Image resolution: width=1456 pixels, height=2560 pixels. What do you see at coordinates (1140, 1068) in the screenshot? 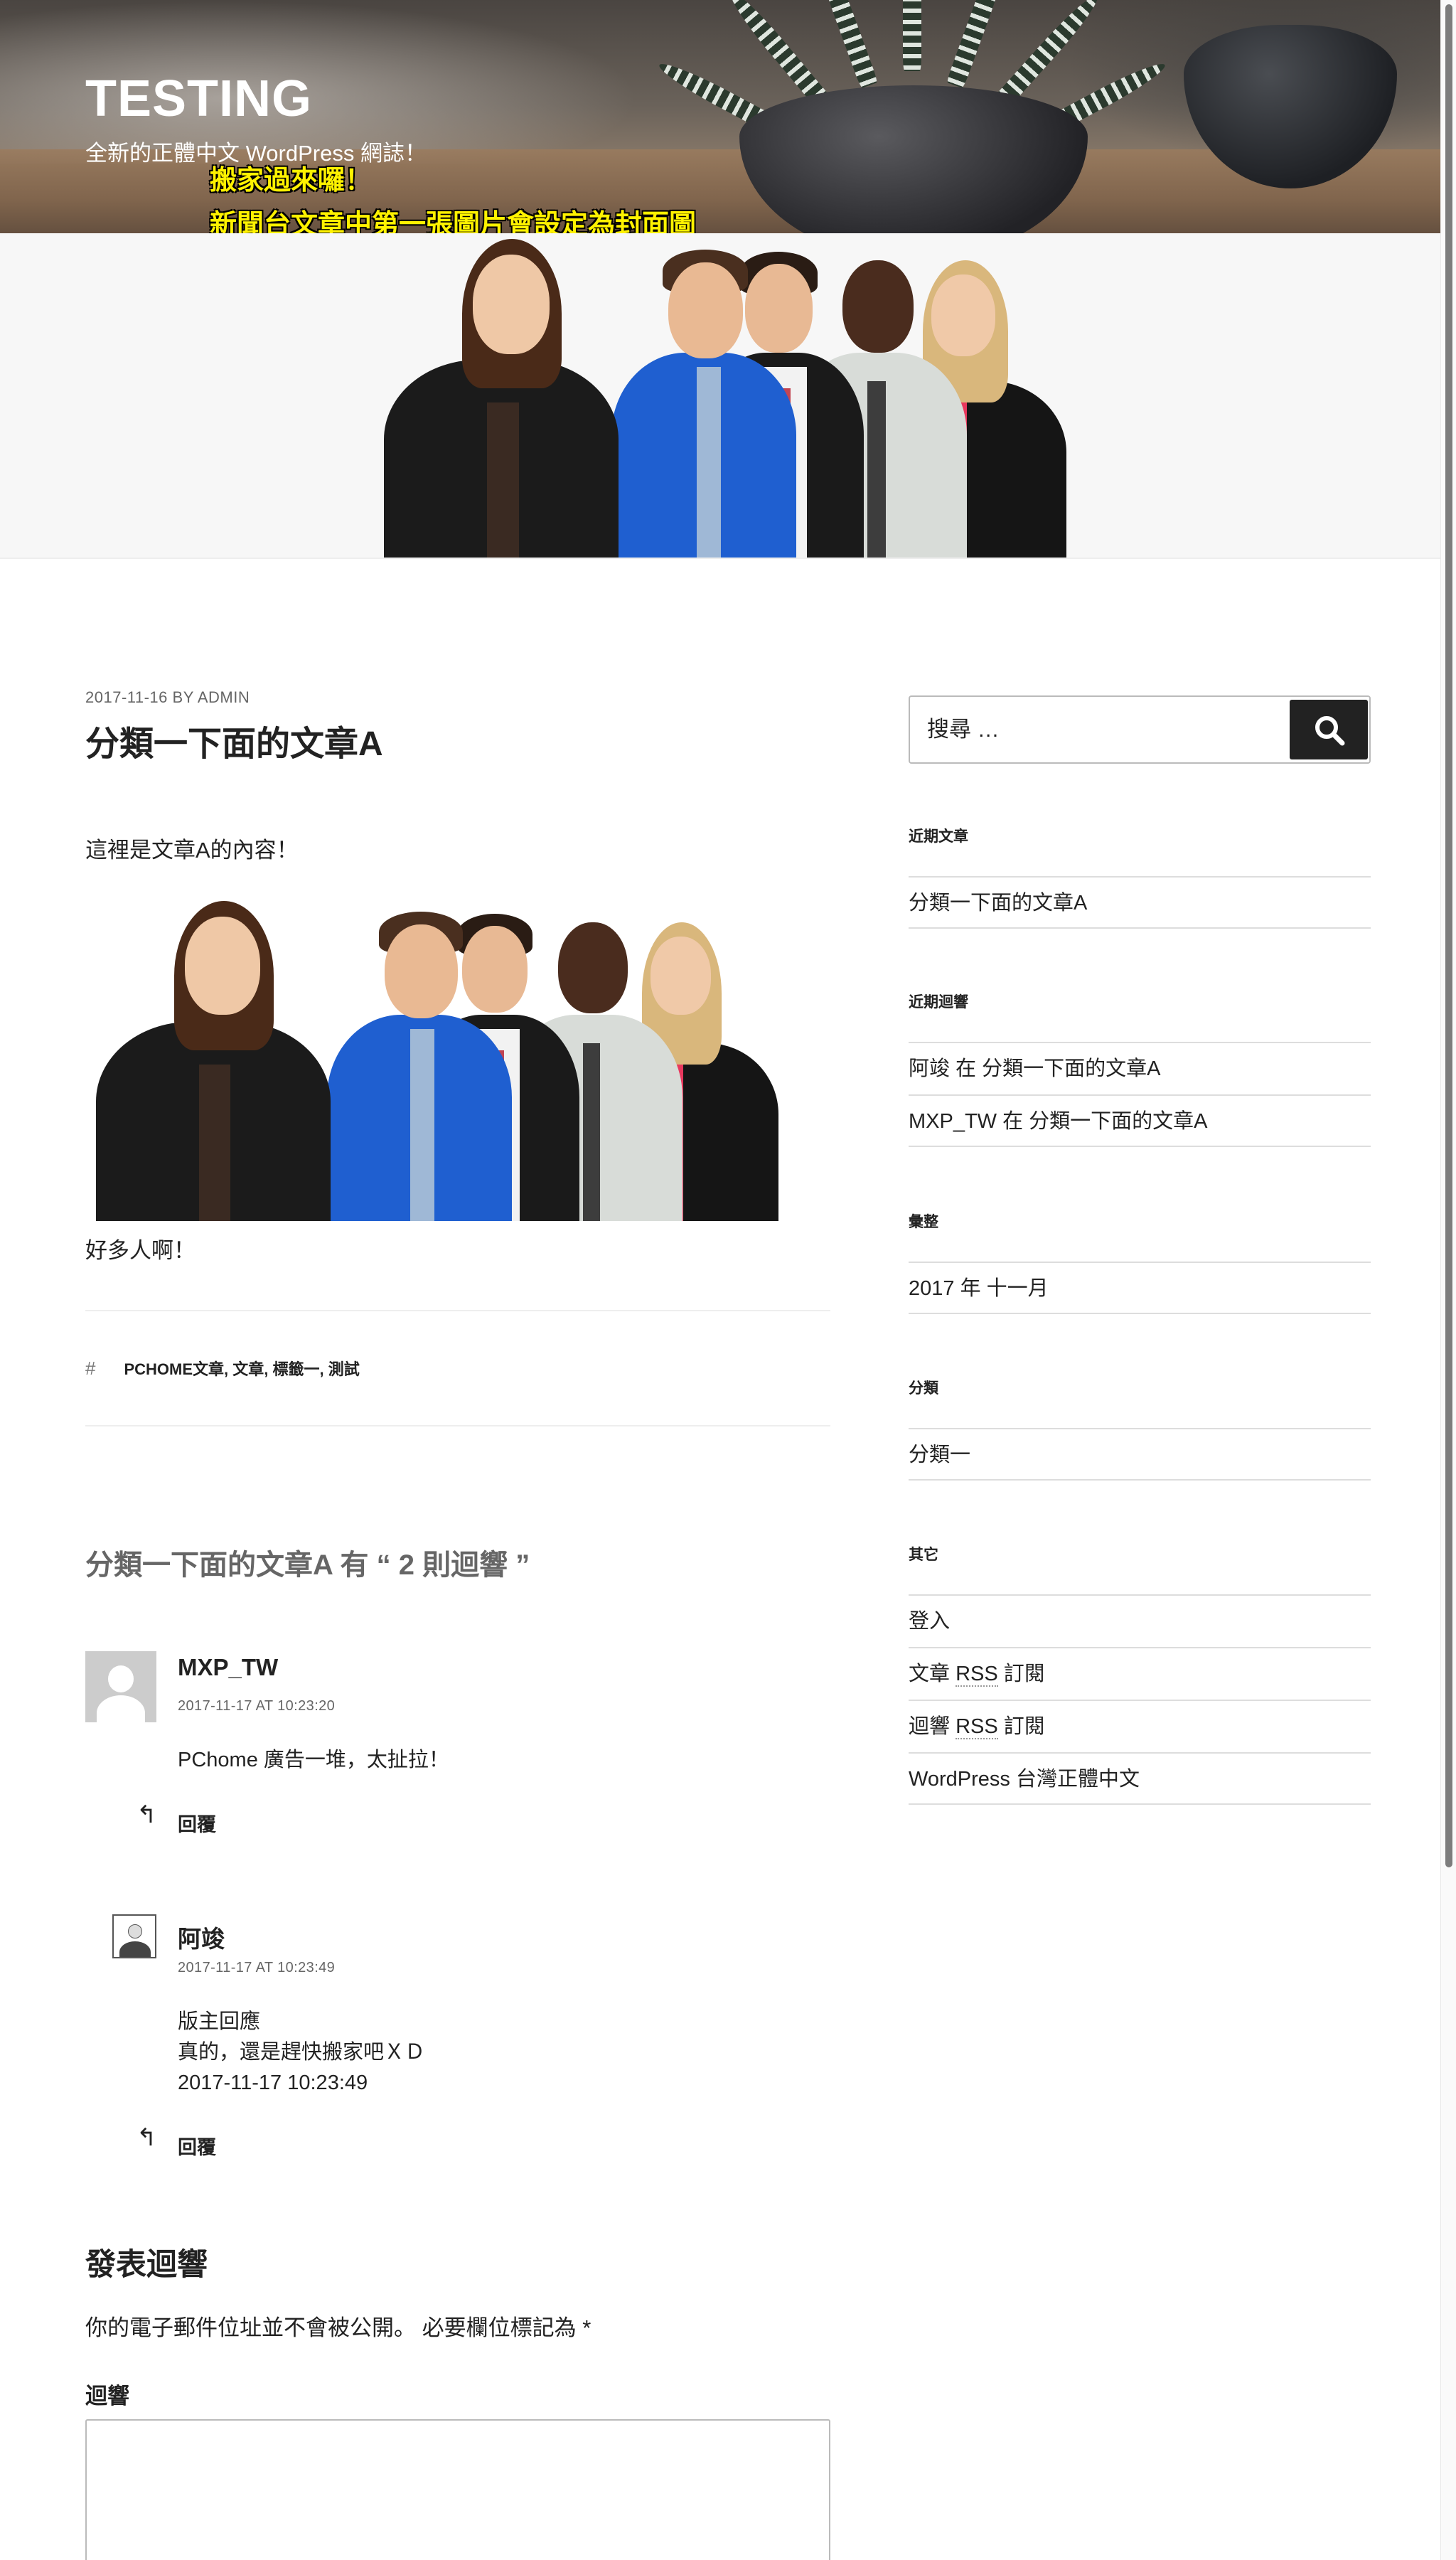
I see `recent-comment-link: 阿竣 在 分類一下面的文章A` at bounding box center [1140, 1068].